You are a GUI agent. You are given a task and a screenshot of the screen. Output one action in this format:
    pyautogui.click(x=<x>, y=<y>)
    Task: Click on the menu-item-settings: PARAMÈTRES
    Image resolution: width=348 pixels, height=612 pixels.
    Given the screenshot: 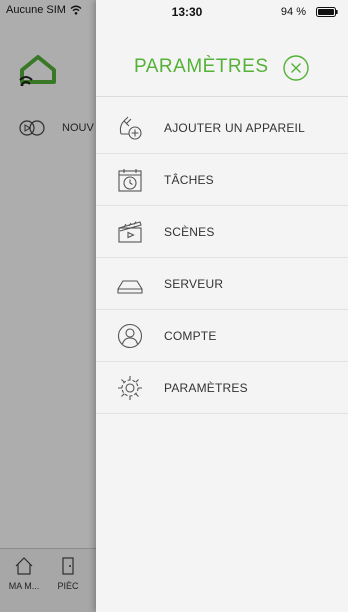 What is the action you would take?
    pyautogui.click(x=222, y=388)
    